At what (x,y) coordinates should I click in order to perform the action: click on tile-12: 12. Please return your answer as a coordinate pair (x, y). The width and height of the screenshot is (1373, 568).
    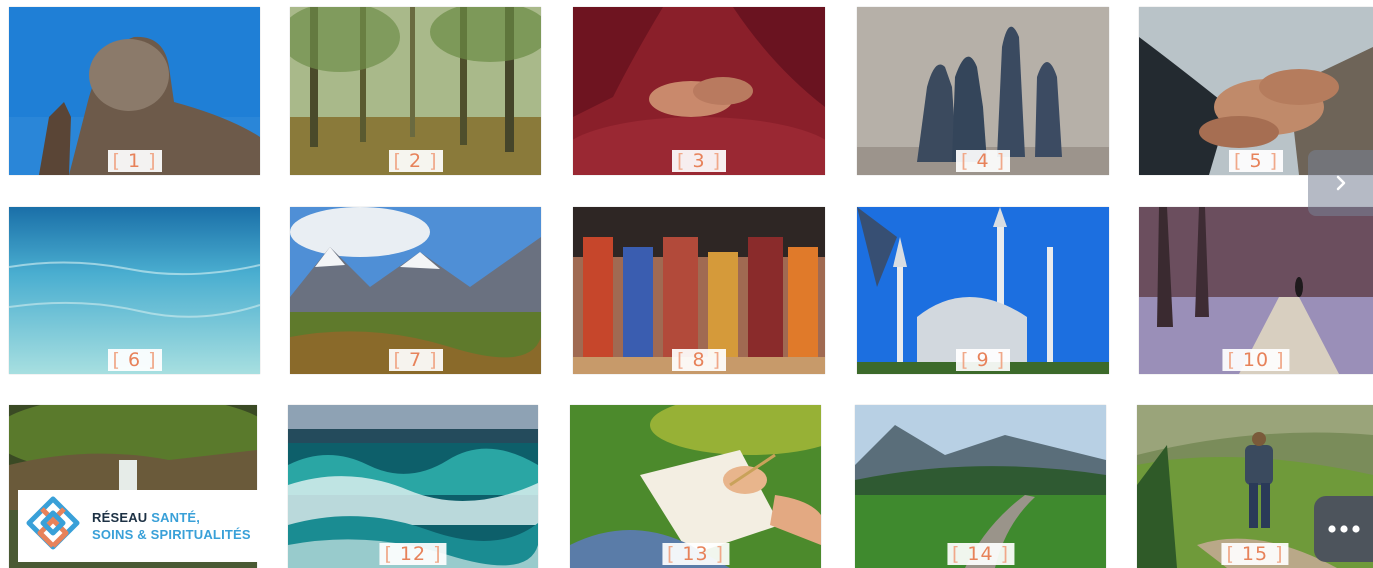
    Looking at the image, I should click on (413, 486).